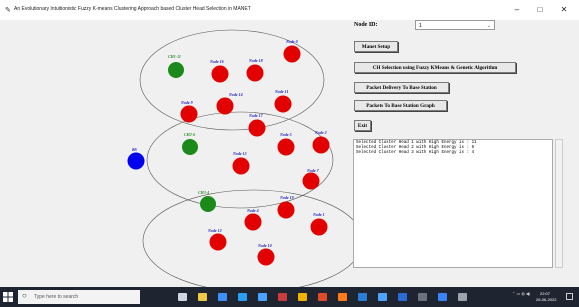 Image resolution: width=579 pixels, height=307 pixels. What do you see at coordinates (400, 105) in the screenshot?
I see `packets-graph-button: Packets To Base Station Graph` at bounding box center [400, 105].